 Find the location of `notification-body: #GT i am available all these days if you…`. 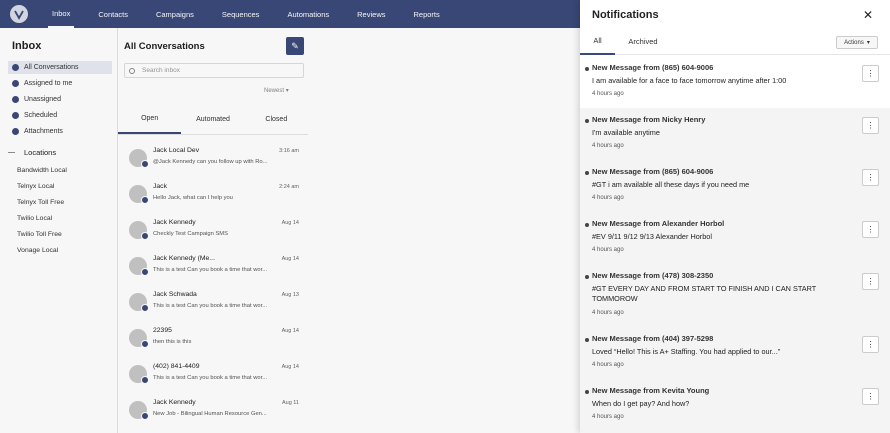

notification-body: #GT i am available all these days if you… is located at coordinates (671, 184).